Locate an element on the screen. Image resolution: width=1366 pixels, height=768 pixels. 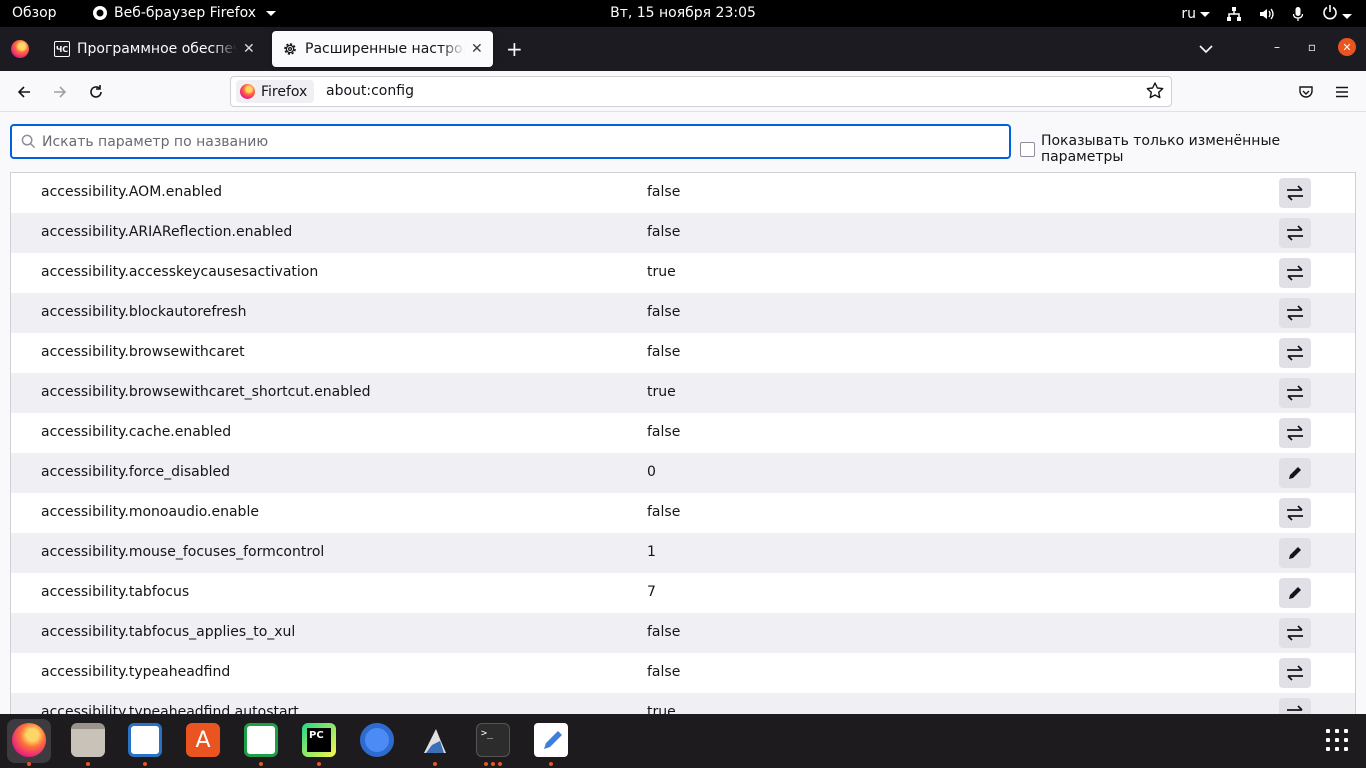
search-box is located at coordinates (510, 141).